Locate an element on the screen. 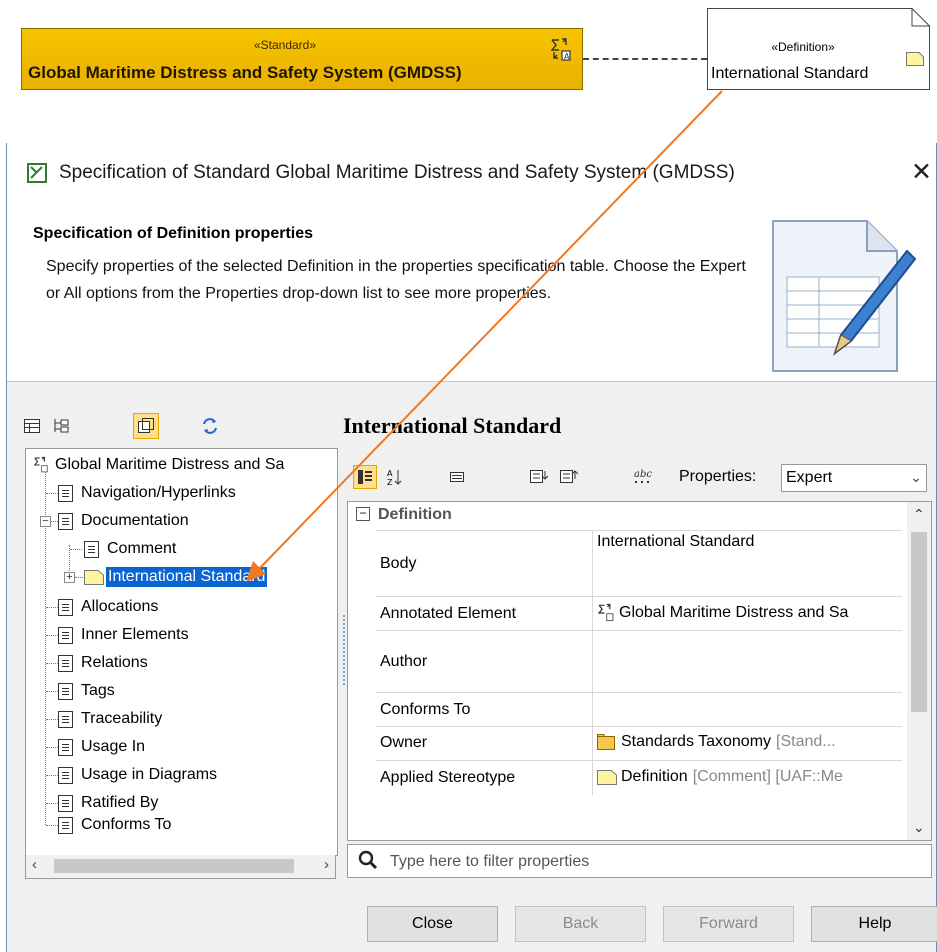 The width and height of the screenshot is (937, 952). filter-box is located at coordinates (639, 861).